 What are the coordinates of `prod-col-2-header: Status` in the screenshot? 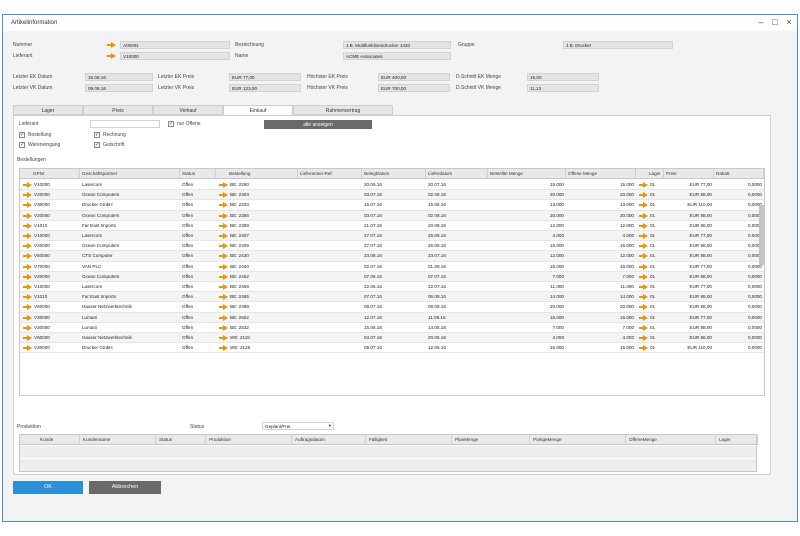 It's located at (181, 440).